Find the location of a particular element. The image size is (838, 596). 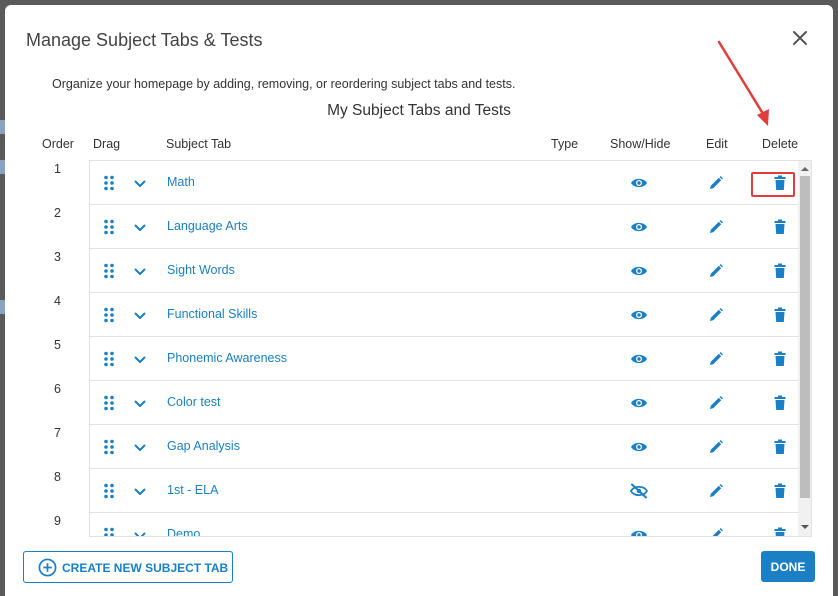

subject-tab-link: 1st - ELA is located at coordinates (192, 490).